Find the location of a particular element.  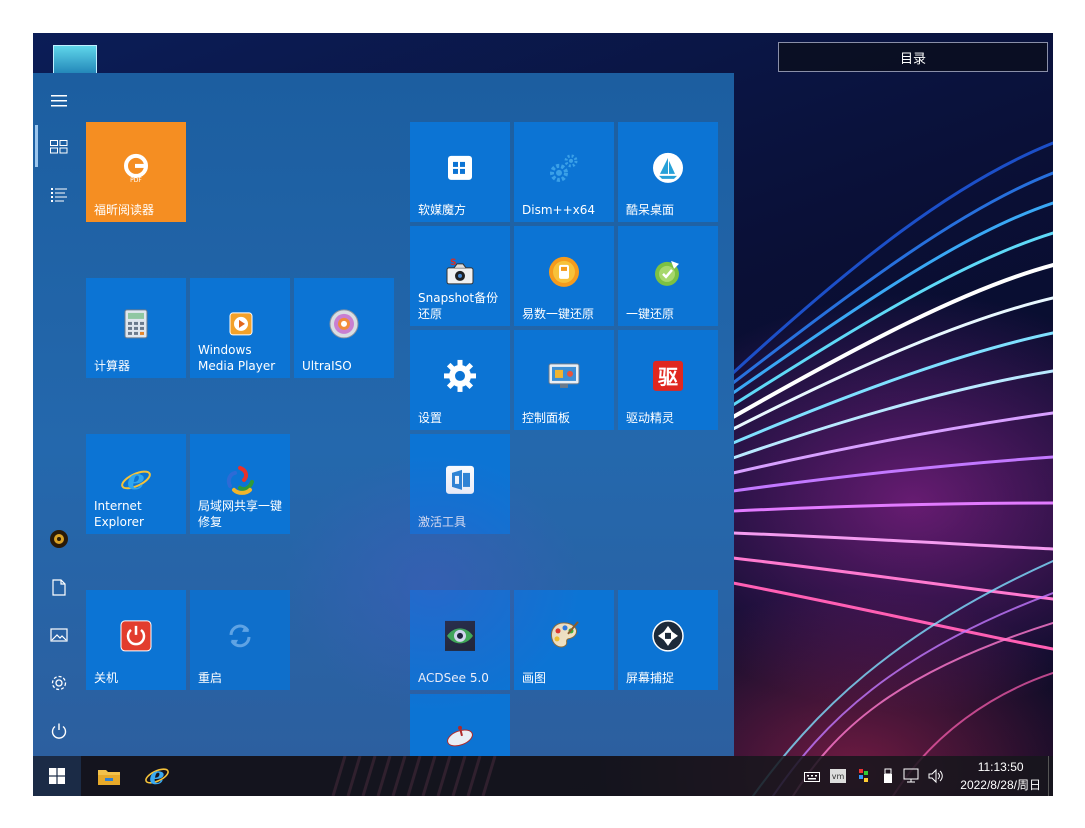

tile-label: 计算器 is located at coordinates (112, 366).